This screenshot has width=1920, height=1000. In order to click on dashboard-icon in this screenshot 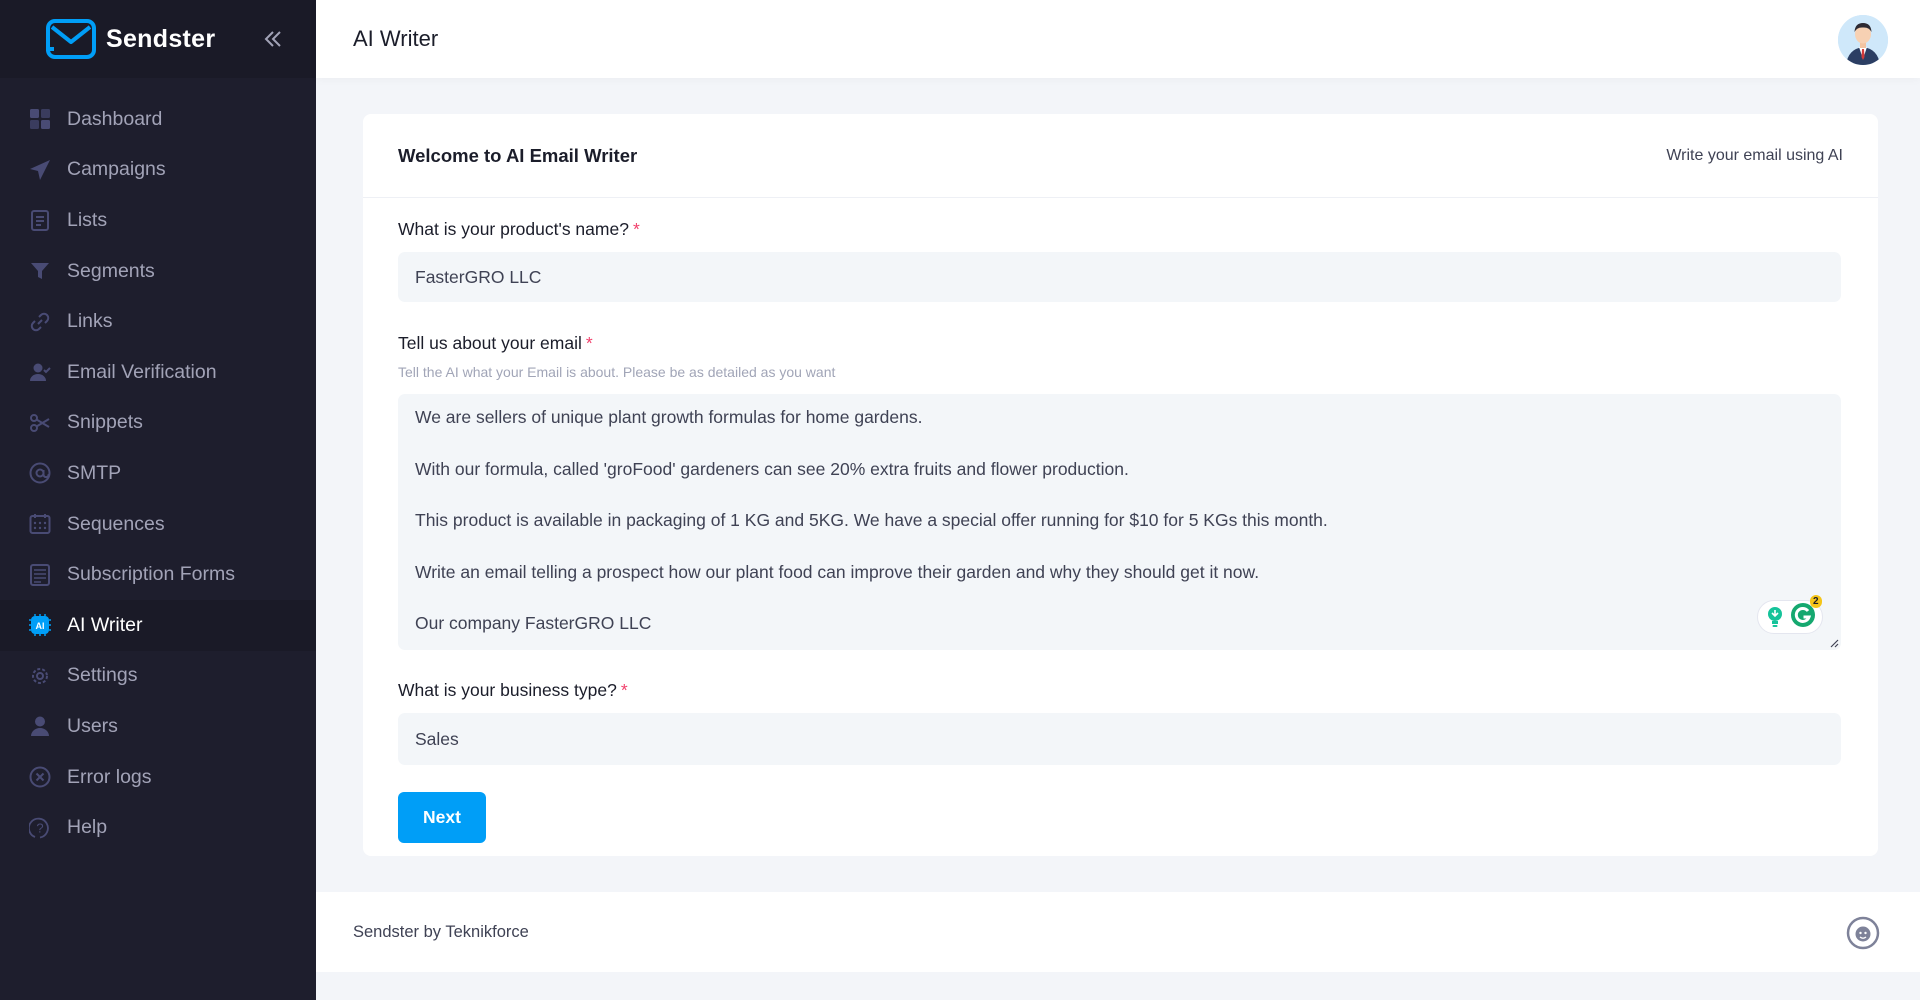, I will do `click(40, 119)`.